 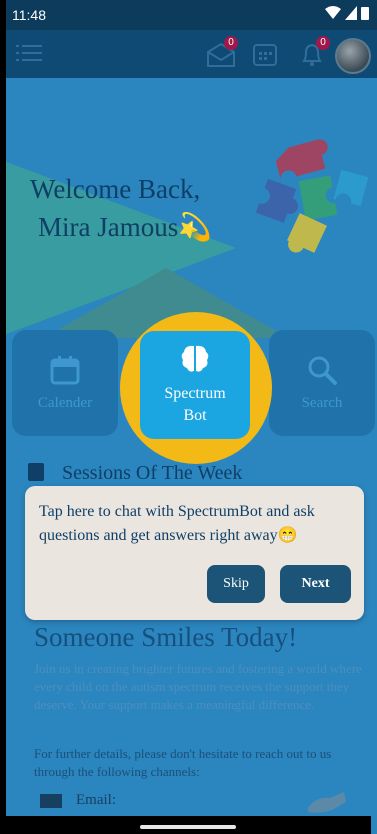 What do you see at coordinates (236, 584) in the screenshot?
I see `skip-button: Skip` at bounding box center [236, 584].